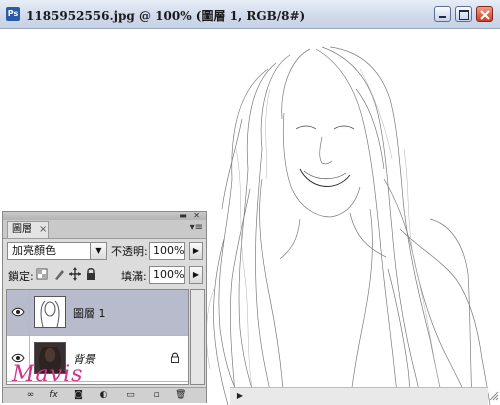  What do you see at coordinates (42, 274) in the screenshot?
I see `lock-transparent-pixels-icon` at bounding box center [42, 274].